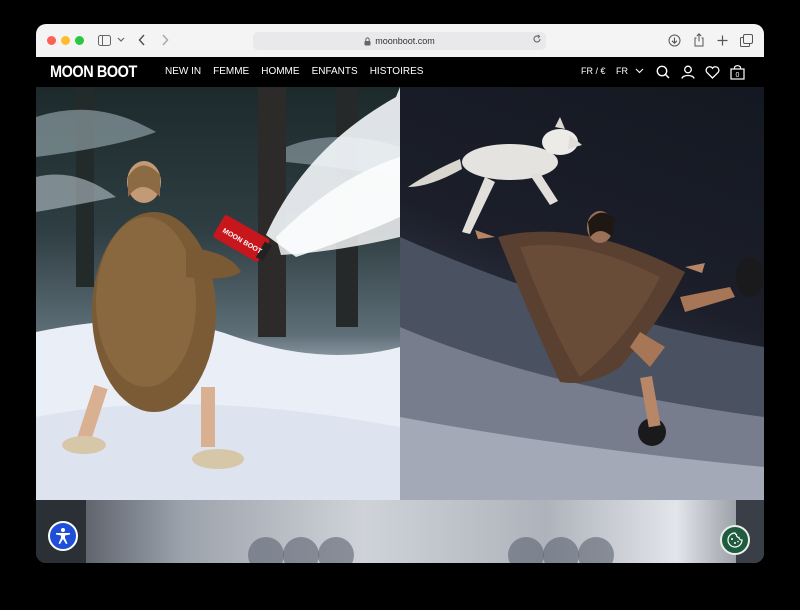 The image size is (800, 610). What do you see at coordinates (397, 71) in the screenshot?
I see `nav-histoires: HISTOIRES` at bounding box center [397, 71].